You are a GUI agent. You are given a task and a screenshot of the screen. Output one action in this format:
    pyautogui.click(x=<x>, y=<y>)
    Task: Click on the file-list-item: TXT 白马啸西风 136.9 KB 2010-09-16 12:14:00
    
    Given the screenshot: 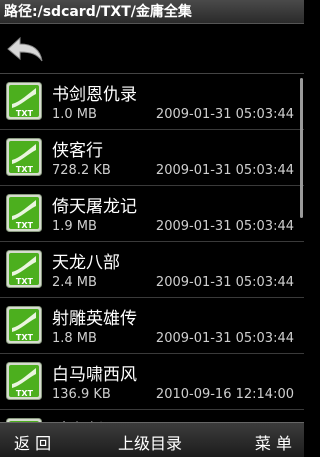 What is the action you would take?
    pyautogui.click(x=152, y=382)
    